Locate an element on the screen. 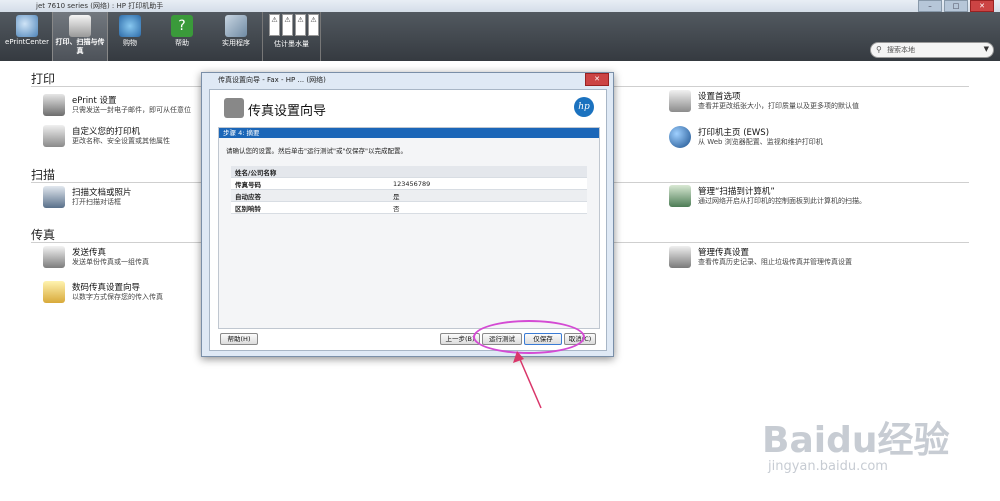 Image resolution: width=1000 pixels, height=501 pixels. baidu-watermark: Baidu经验 jingyan.baidu.com is located at coordinates (875, 443).